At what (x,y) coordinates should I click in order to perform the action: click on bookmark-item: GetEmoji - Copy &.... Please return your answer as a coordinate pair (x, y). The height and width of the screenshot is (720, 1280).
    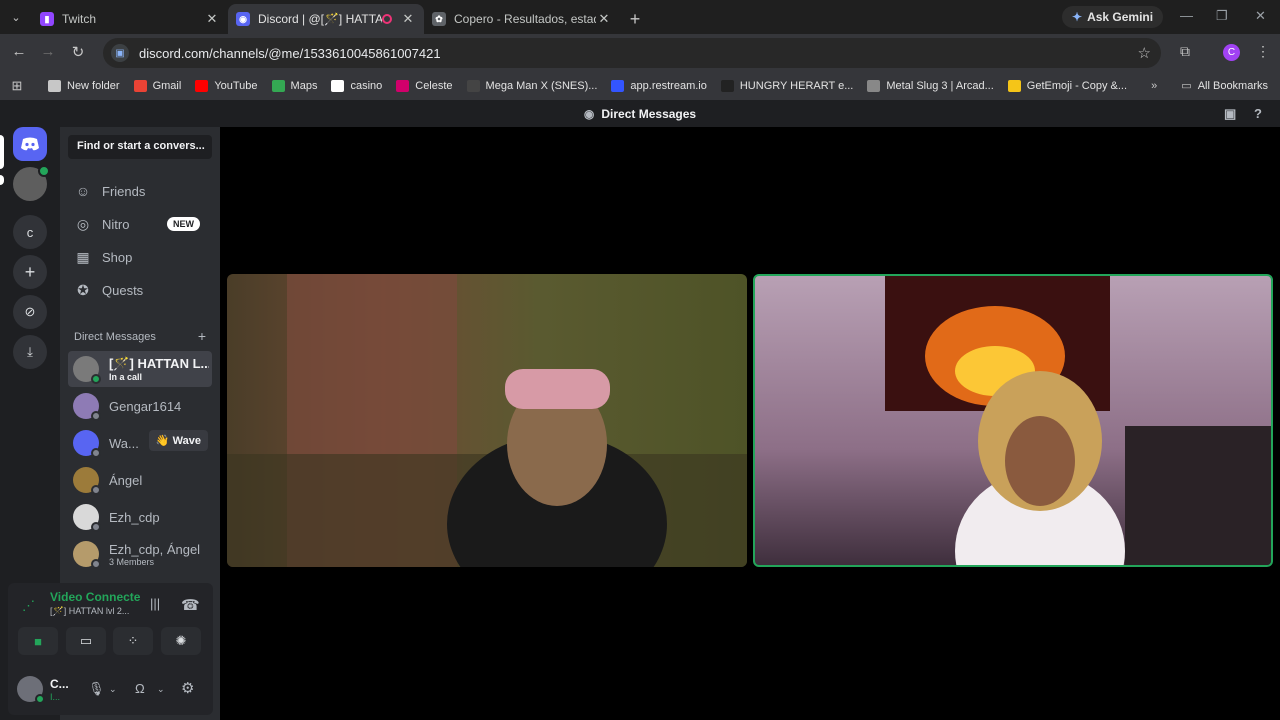
    Looking at the image, I should click on (1067, 86).